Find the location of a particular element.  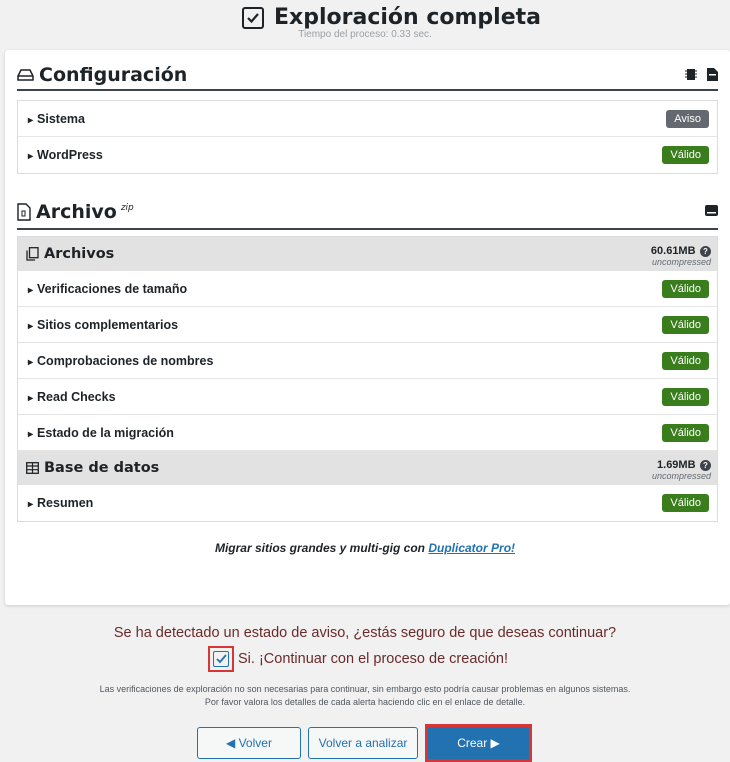

cpu-icon is located at coordinates (691, 76).